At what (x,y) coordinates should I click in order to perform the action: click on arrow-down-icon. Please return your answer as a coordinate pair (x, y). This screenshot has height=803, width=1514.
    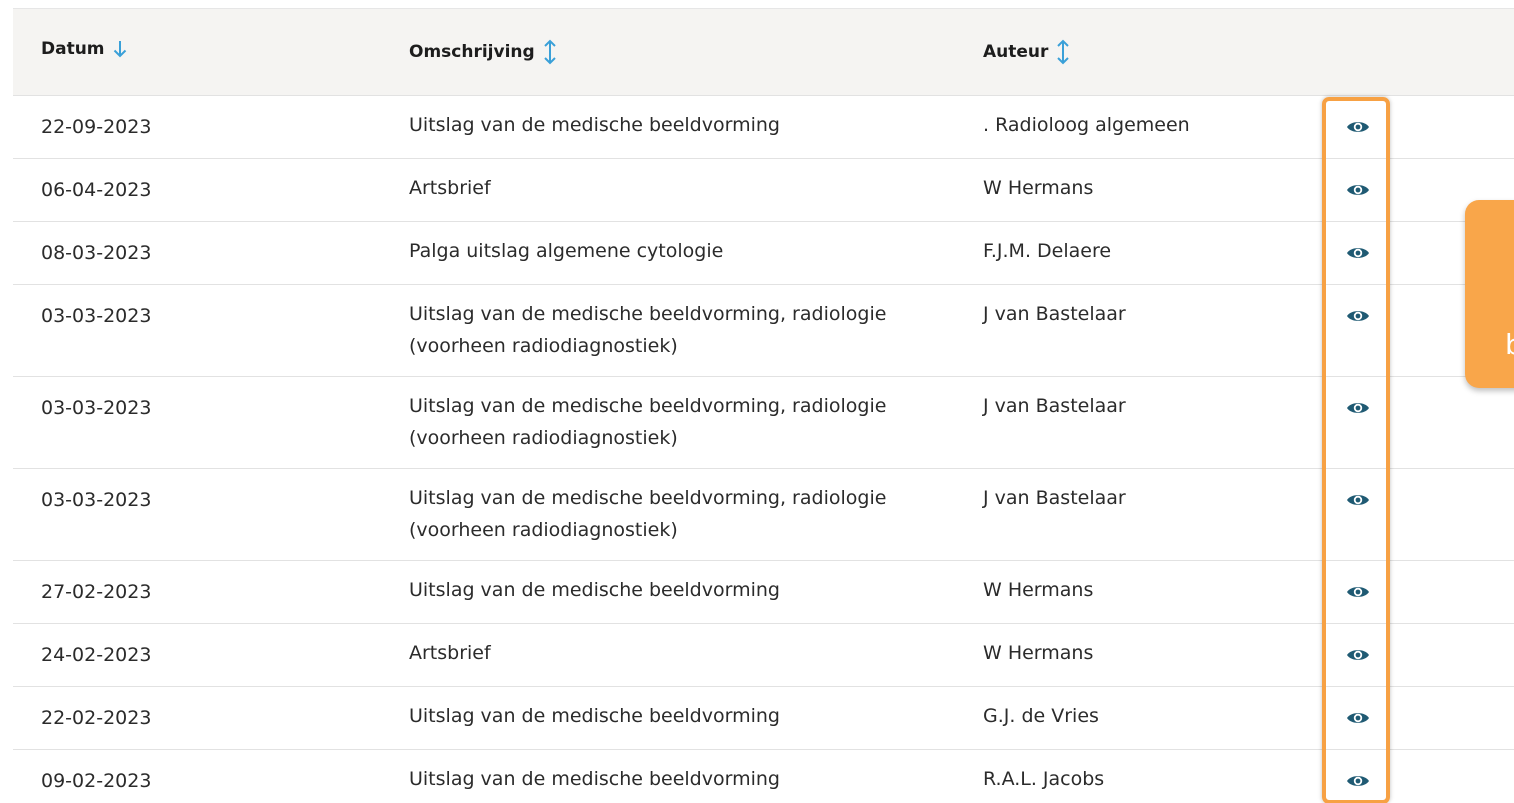
    Looking at the image, I should click on (120, 49).